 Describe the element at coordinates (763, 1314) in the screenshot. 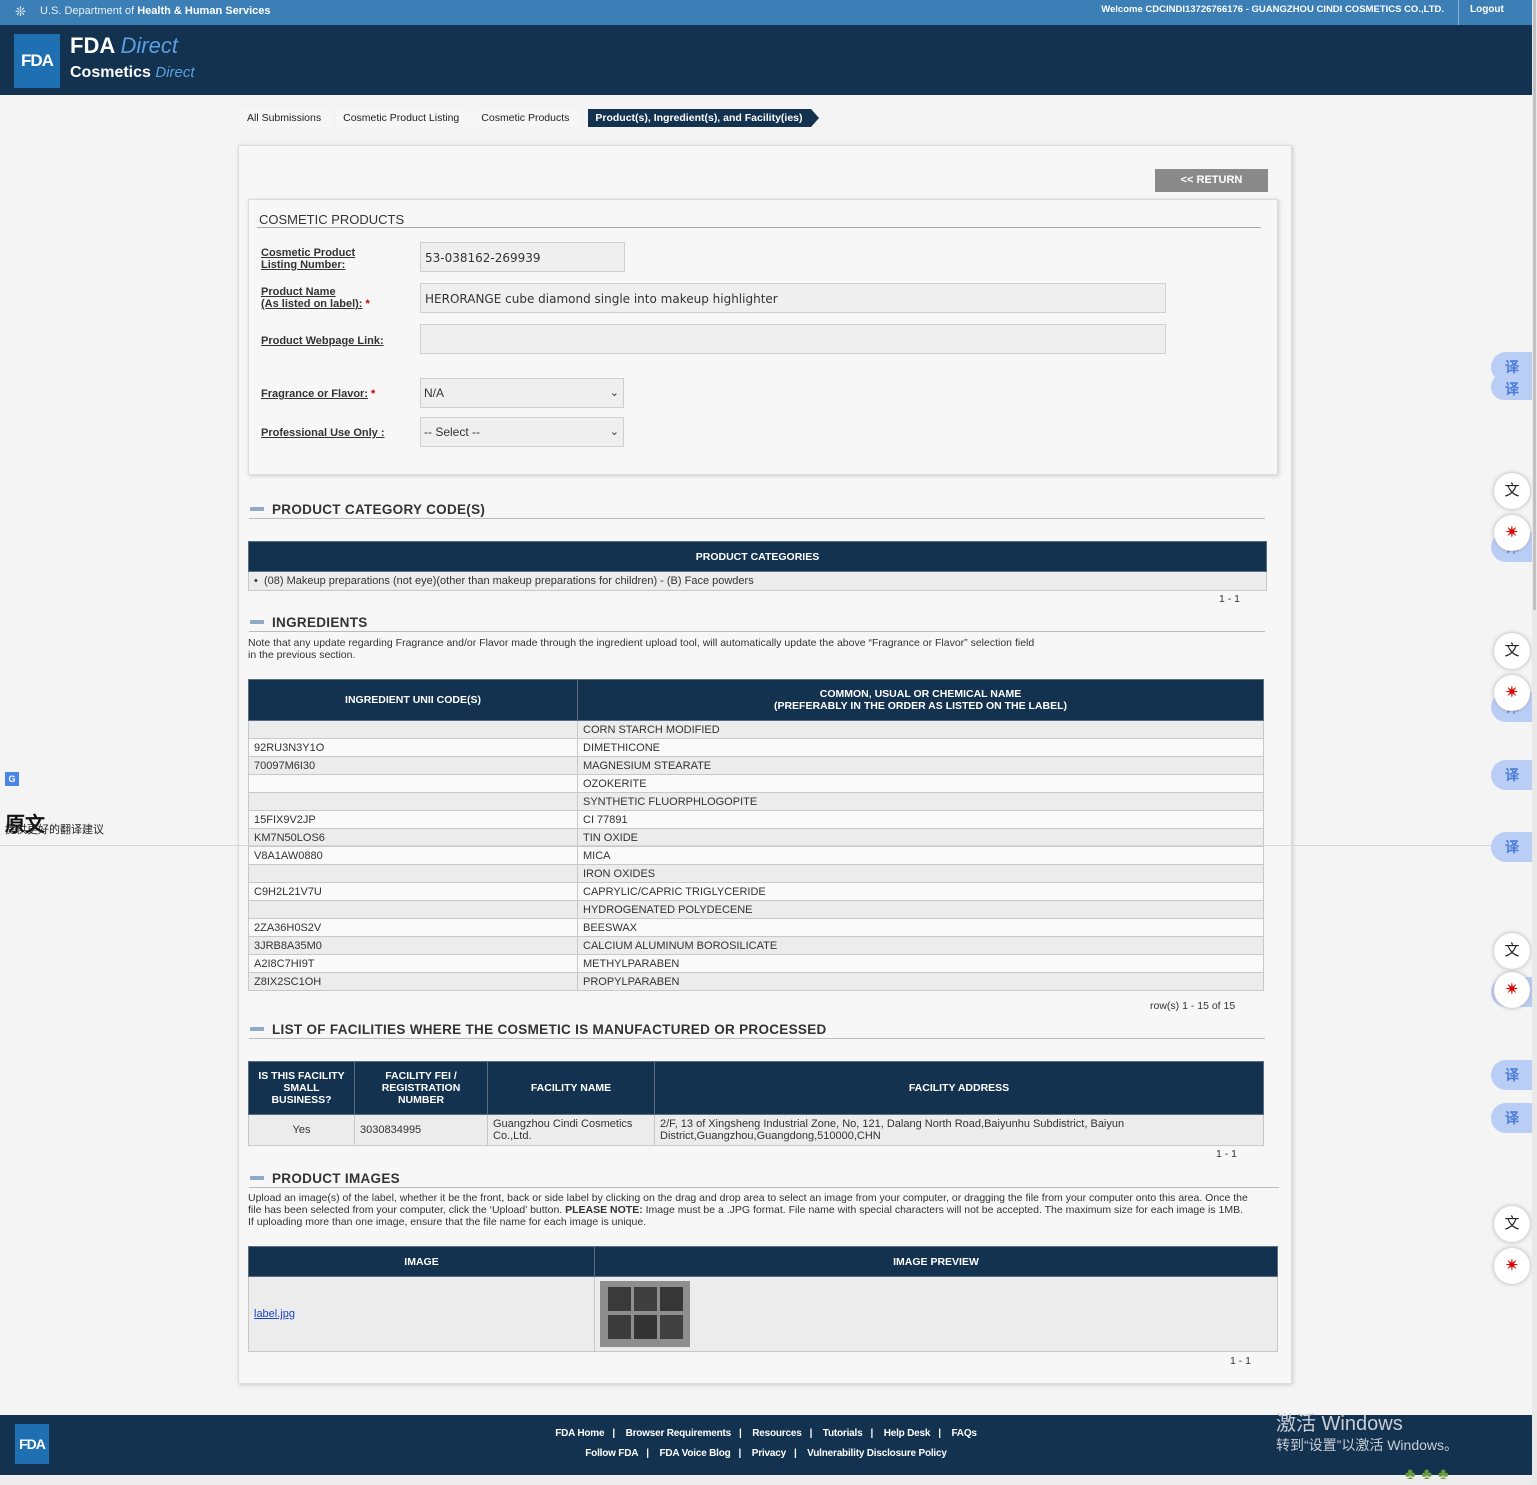

I see `table-row: label.jpg` at that location.